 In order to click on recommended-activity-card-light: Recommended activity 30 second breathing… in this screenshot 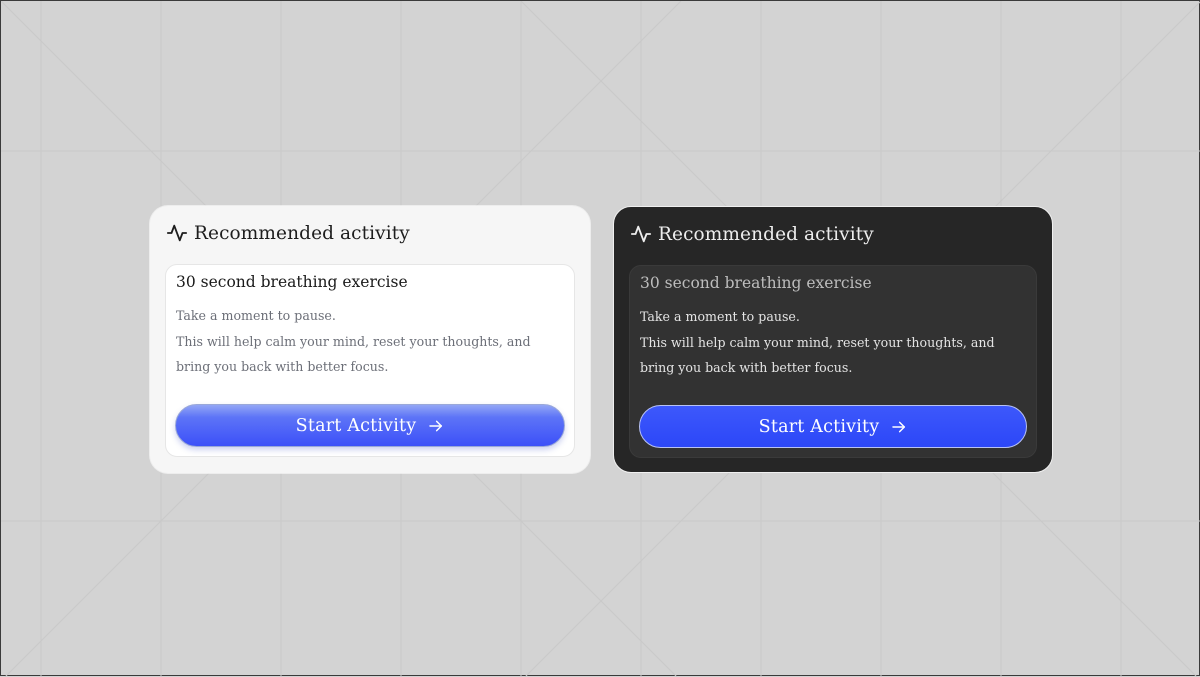, I will do `click(370, 339)`.